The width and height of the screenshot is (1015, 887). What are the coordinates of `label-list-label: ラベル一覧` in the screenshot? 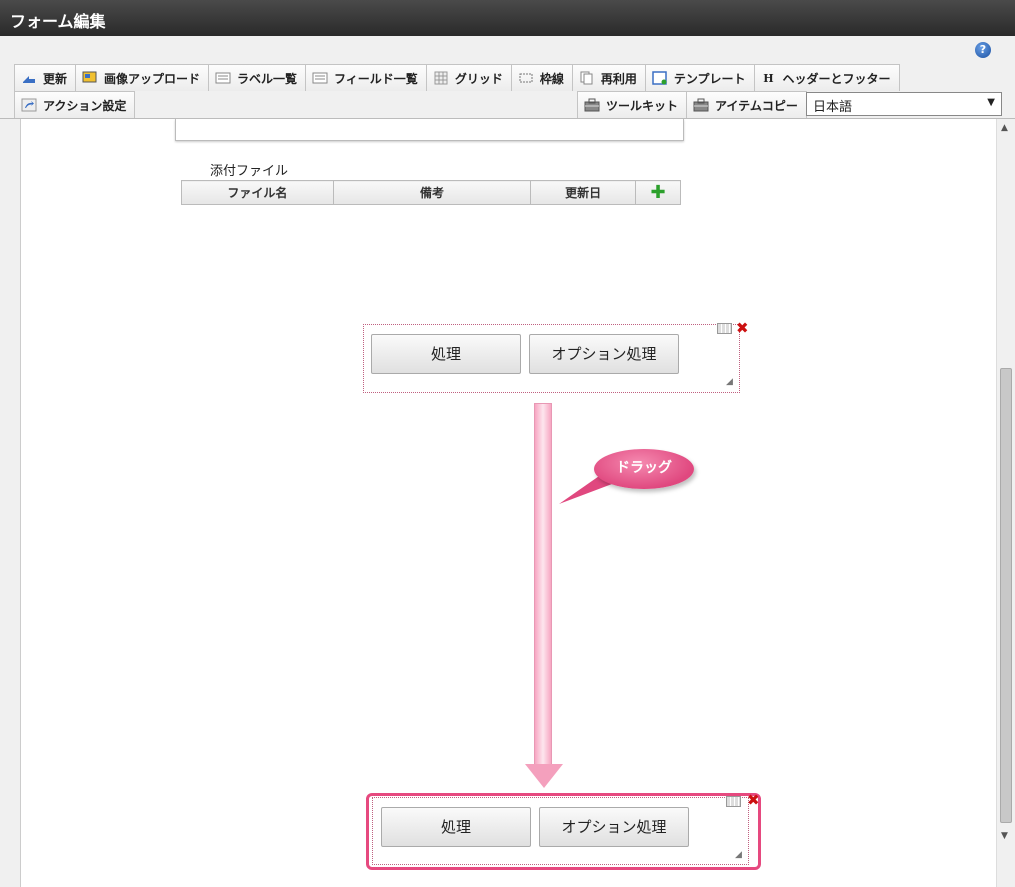 It's located at (267, 78).